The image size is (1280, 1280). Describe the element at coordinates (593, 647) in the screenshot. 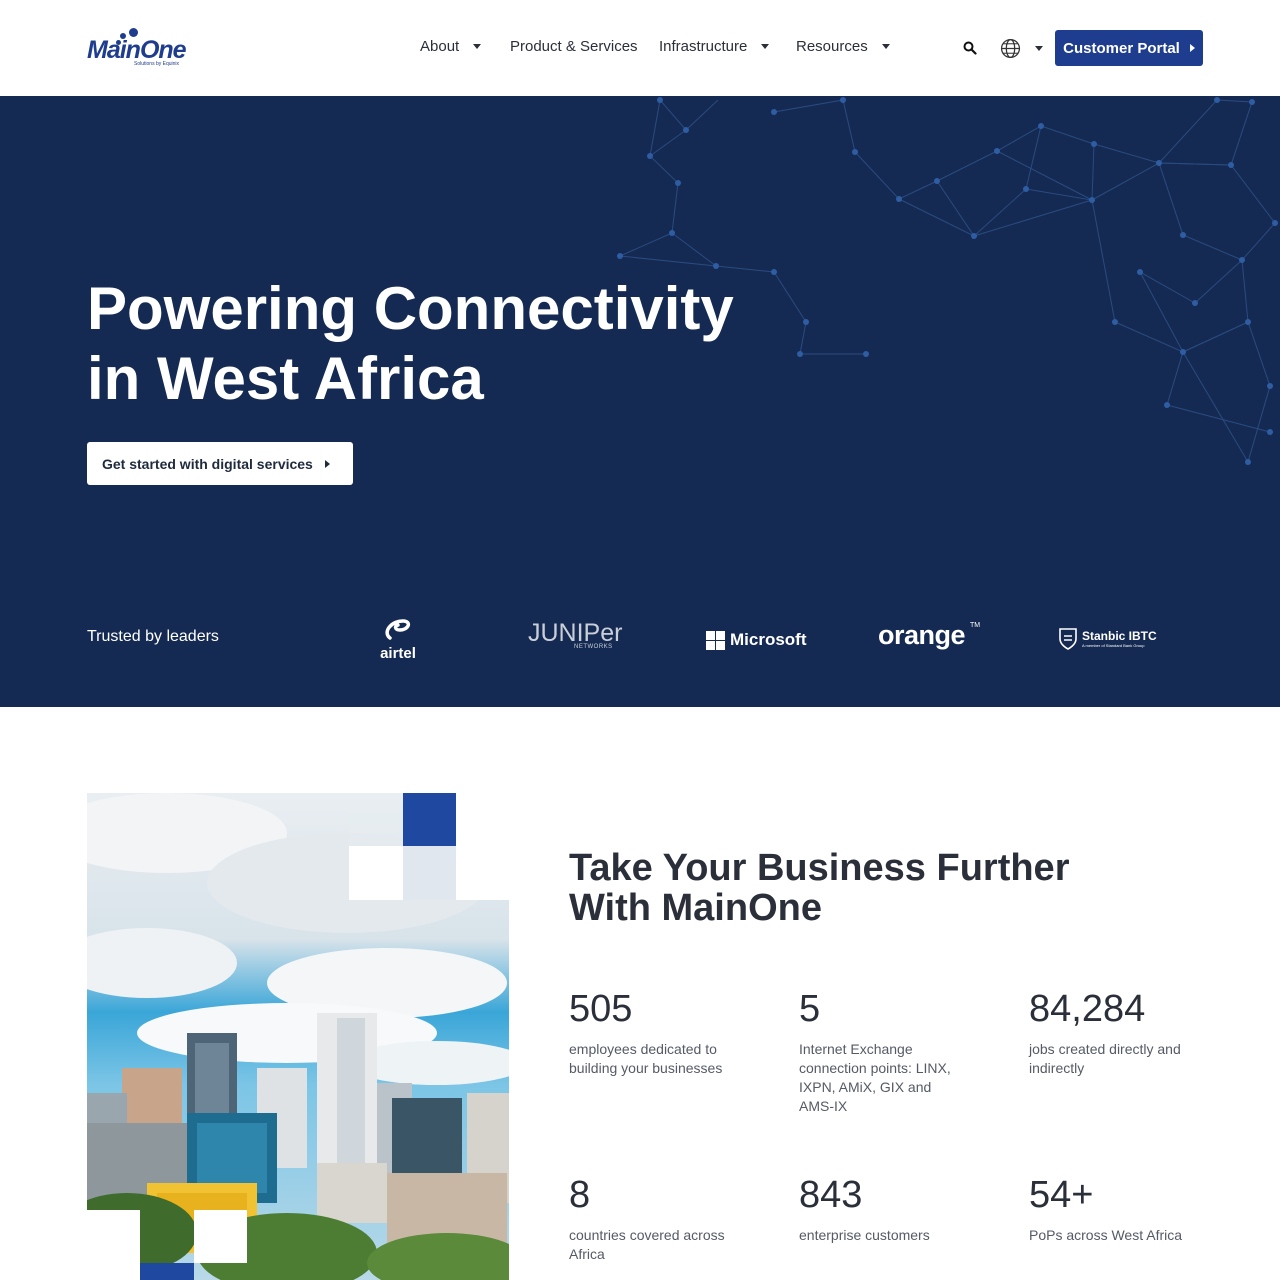

I see `juniper-networks-text: NETWORKS` at that location.